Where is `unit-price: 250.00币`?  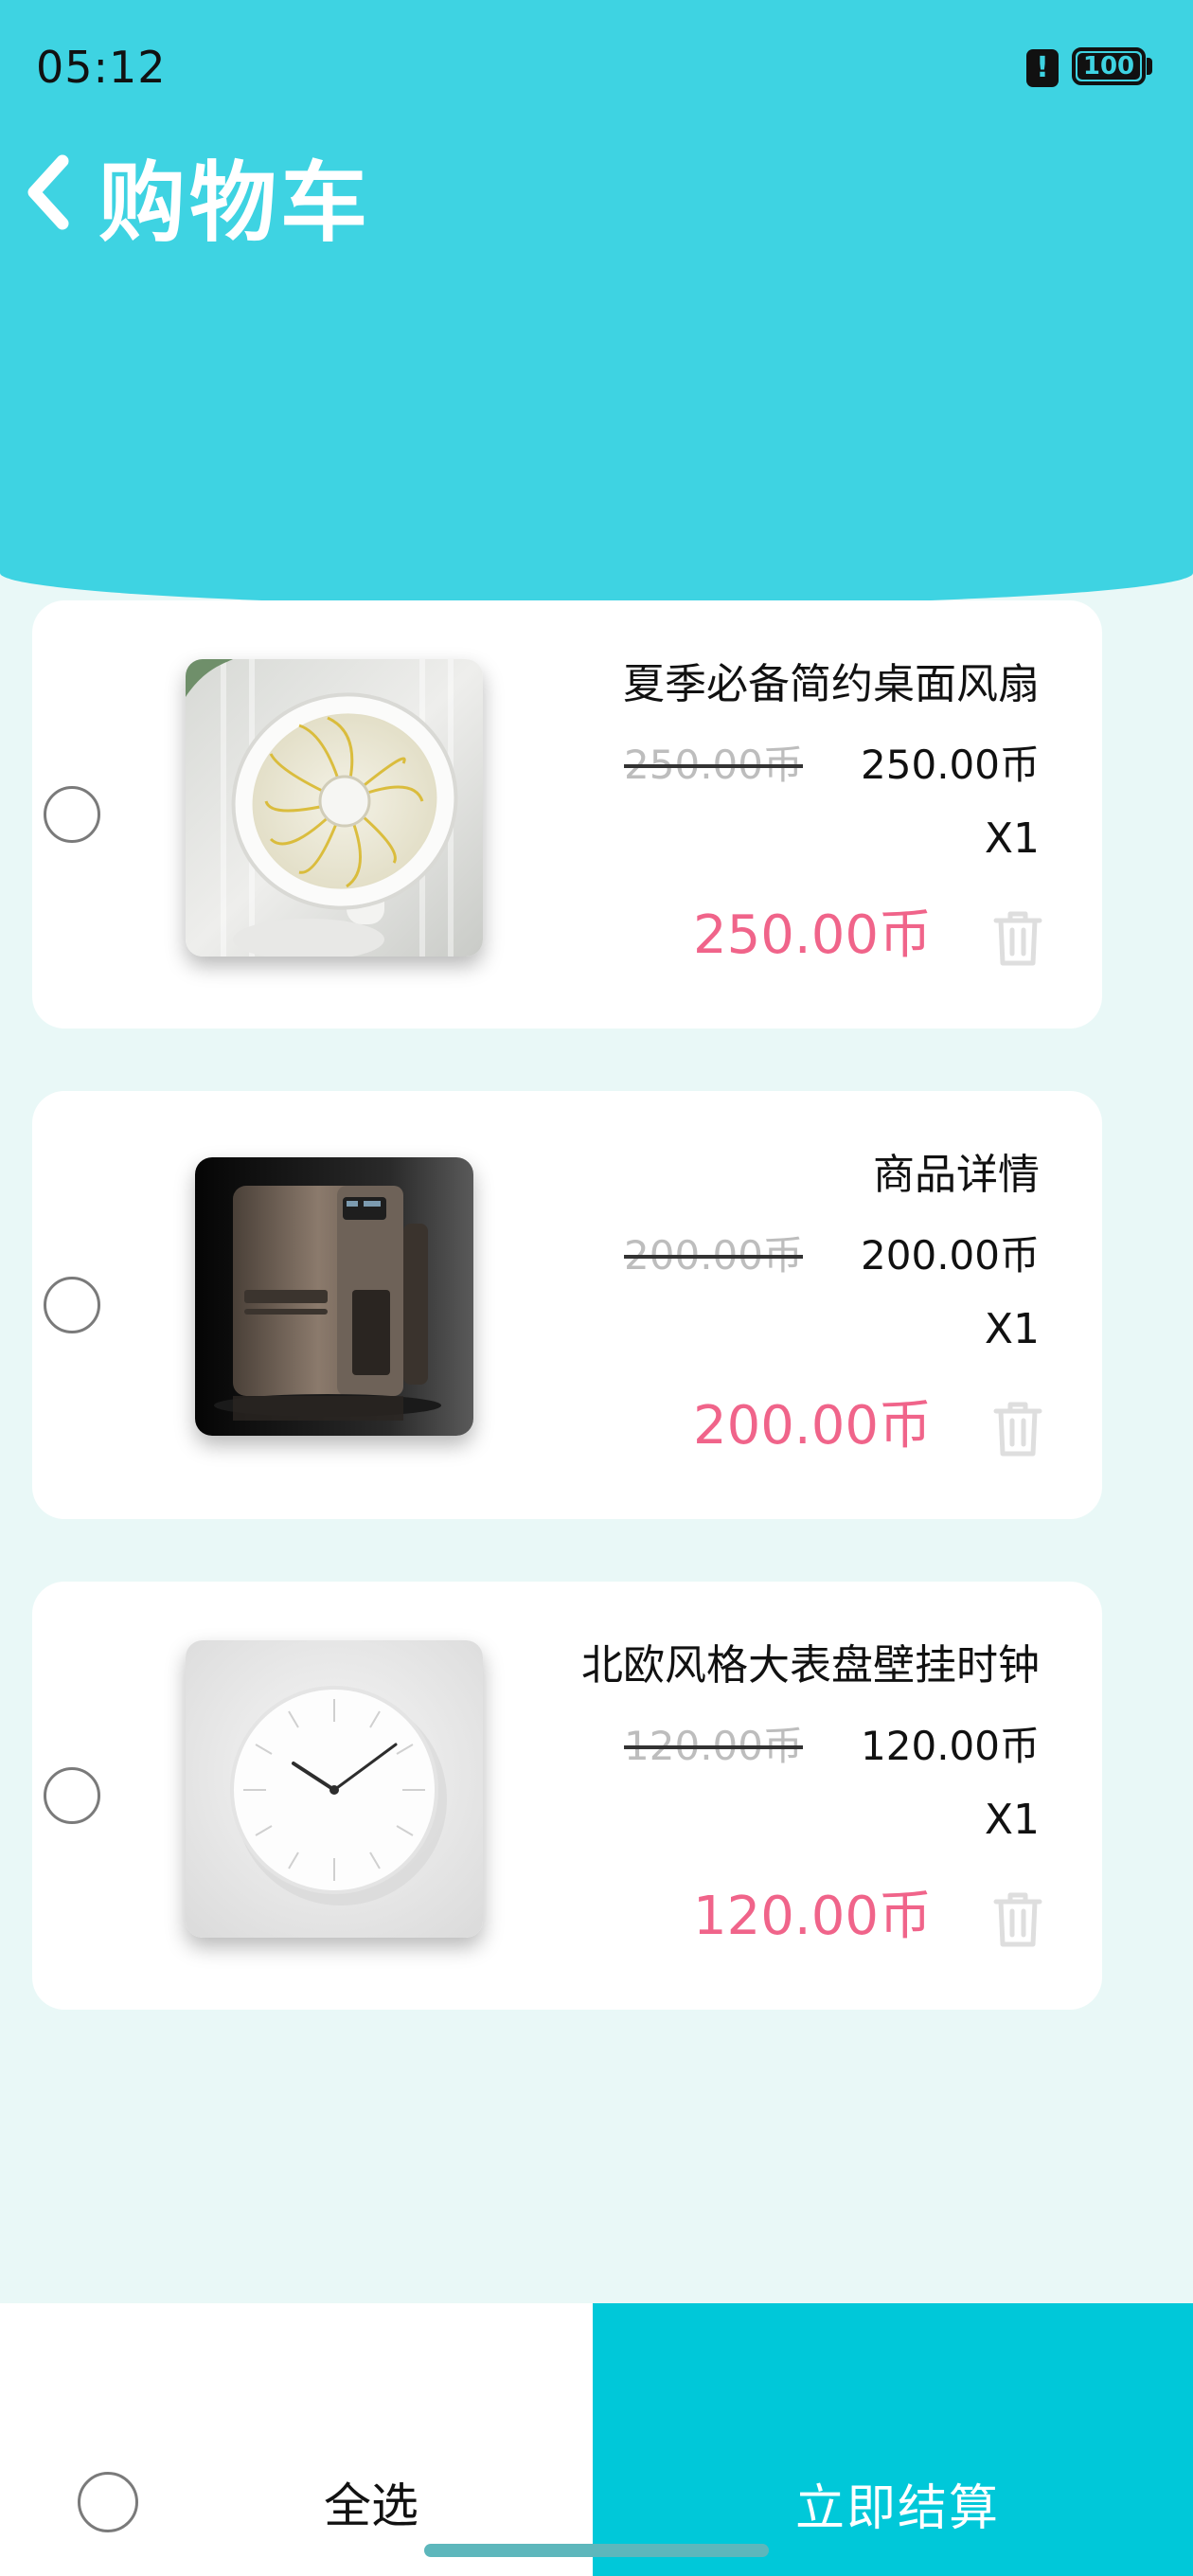
unit-price: 250.00币 is located at coordinates (950, 765).